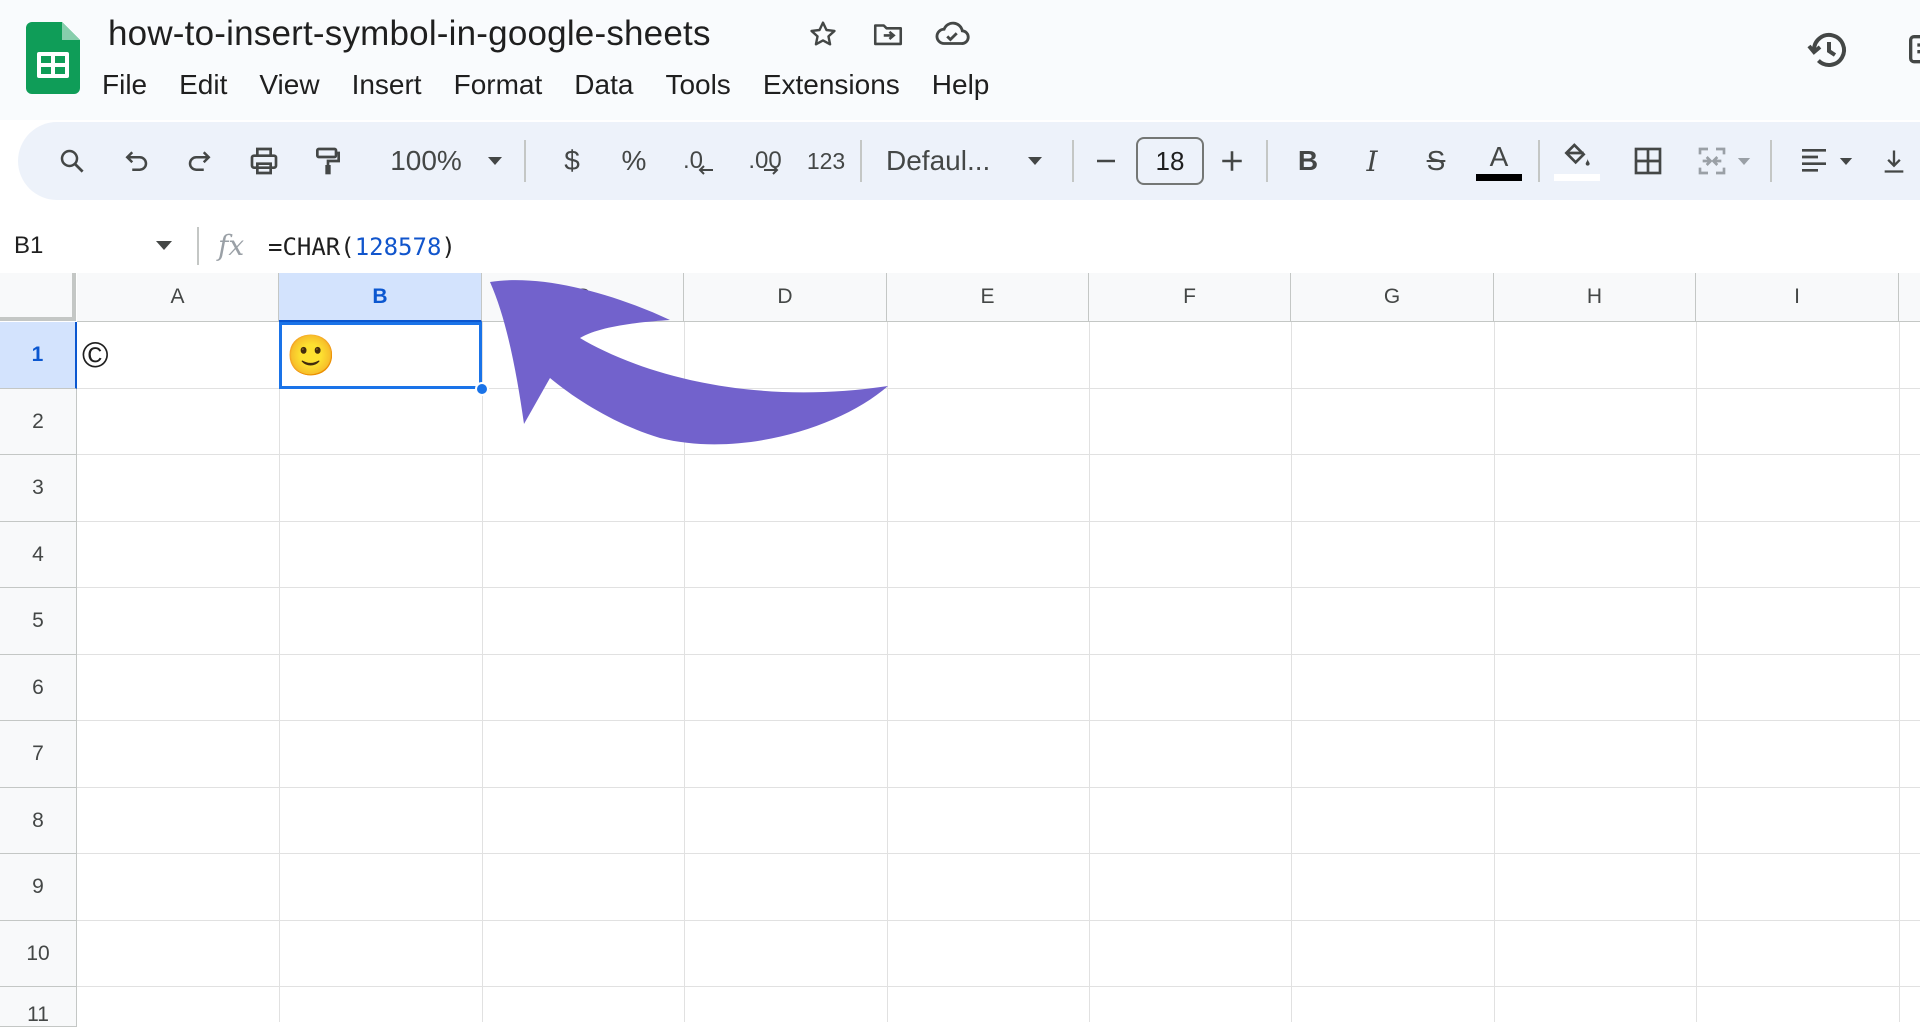 This screenshot has height=1027, width=1920. I want to click on font-size-input: 18, so click(1170, 161).